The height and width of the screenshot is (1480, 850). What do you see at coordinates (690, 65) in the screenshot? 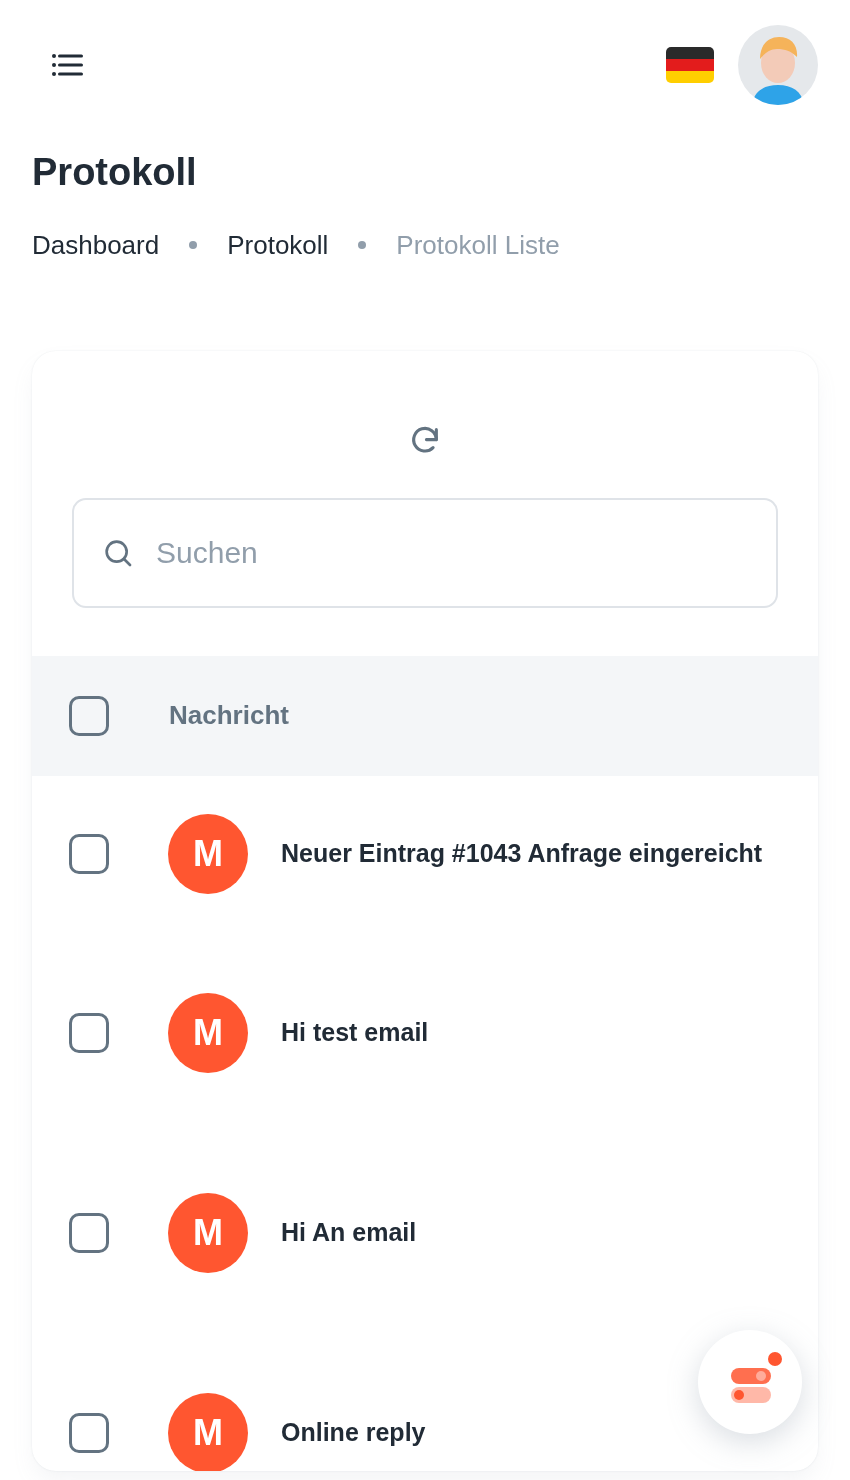
I see `flag-icon` at bounding box center [690, 65].